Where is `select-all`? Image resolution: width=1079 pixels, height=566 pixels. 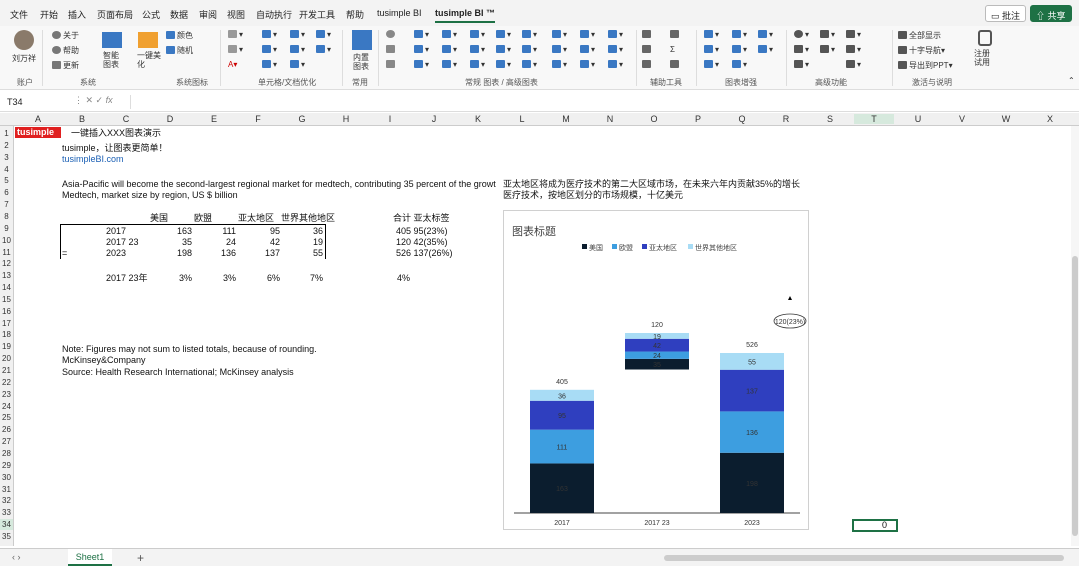 select-all is located at coordinates (7, 119).